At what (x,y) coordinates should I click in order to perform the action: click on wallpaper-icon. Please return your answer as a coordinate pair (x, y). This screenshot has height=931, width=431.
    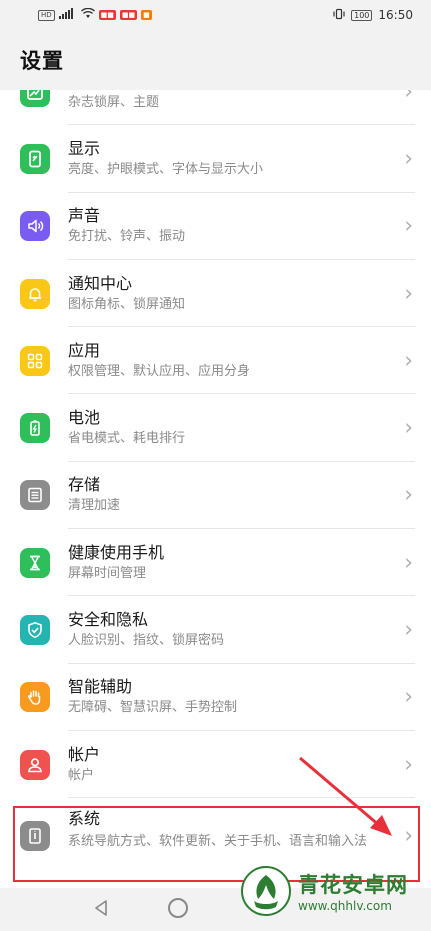
    Looking at the image, I should click on (35, 98).